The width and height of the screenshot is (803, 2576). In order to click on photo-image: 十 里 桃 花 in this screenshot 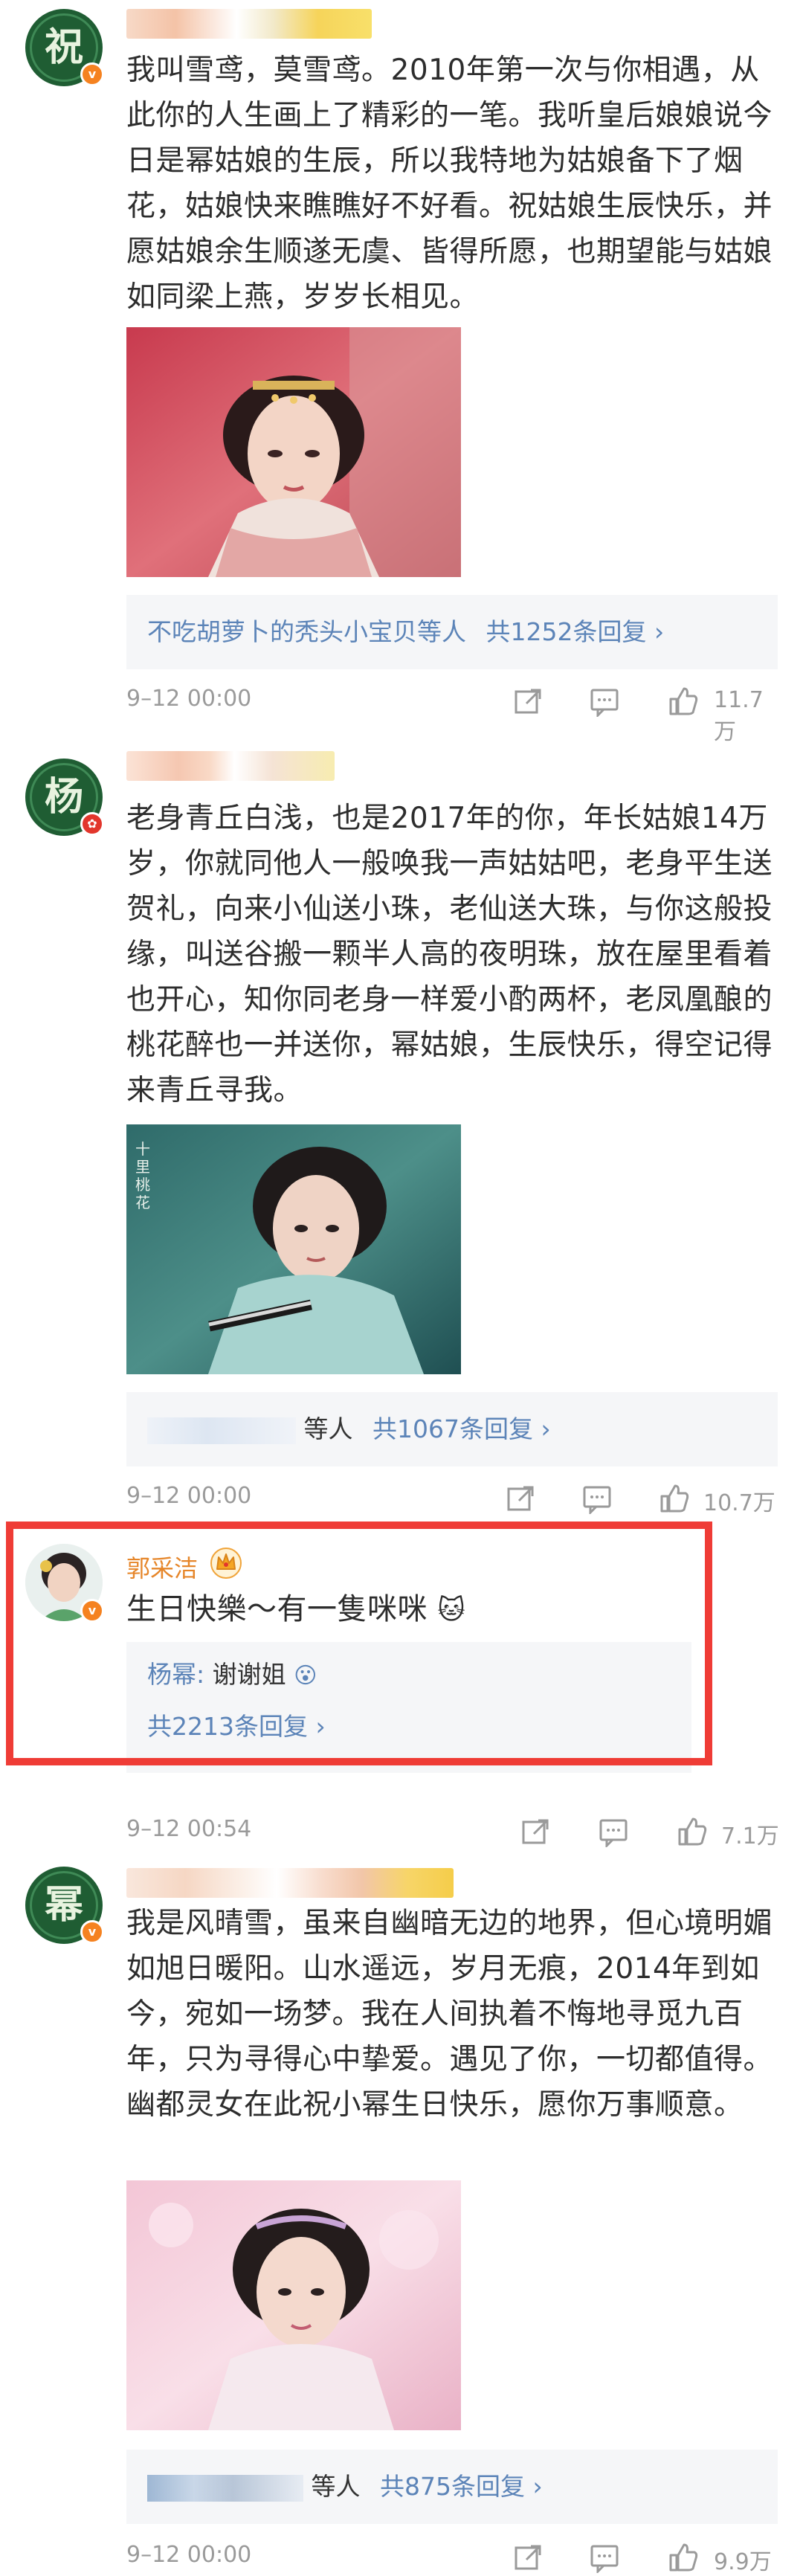, I will do `click(293, 1249)`.